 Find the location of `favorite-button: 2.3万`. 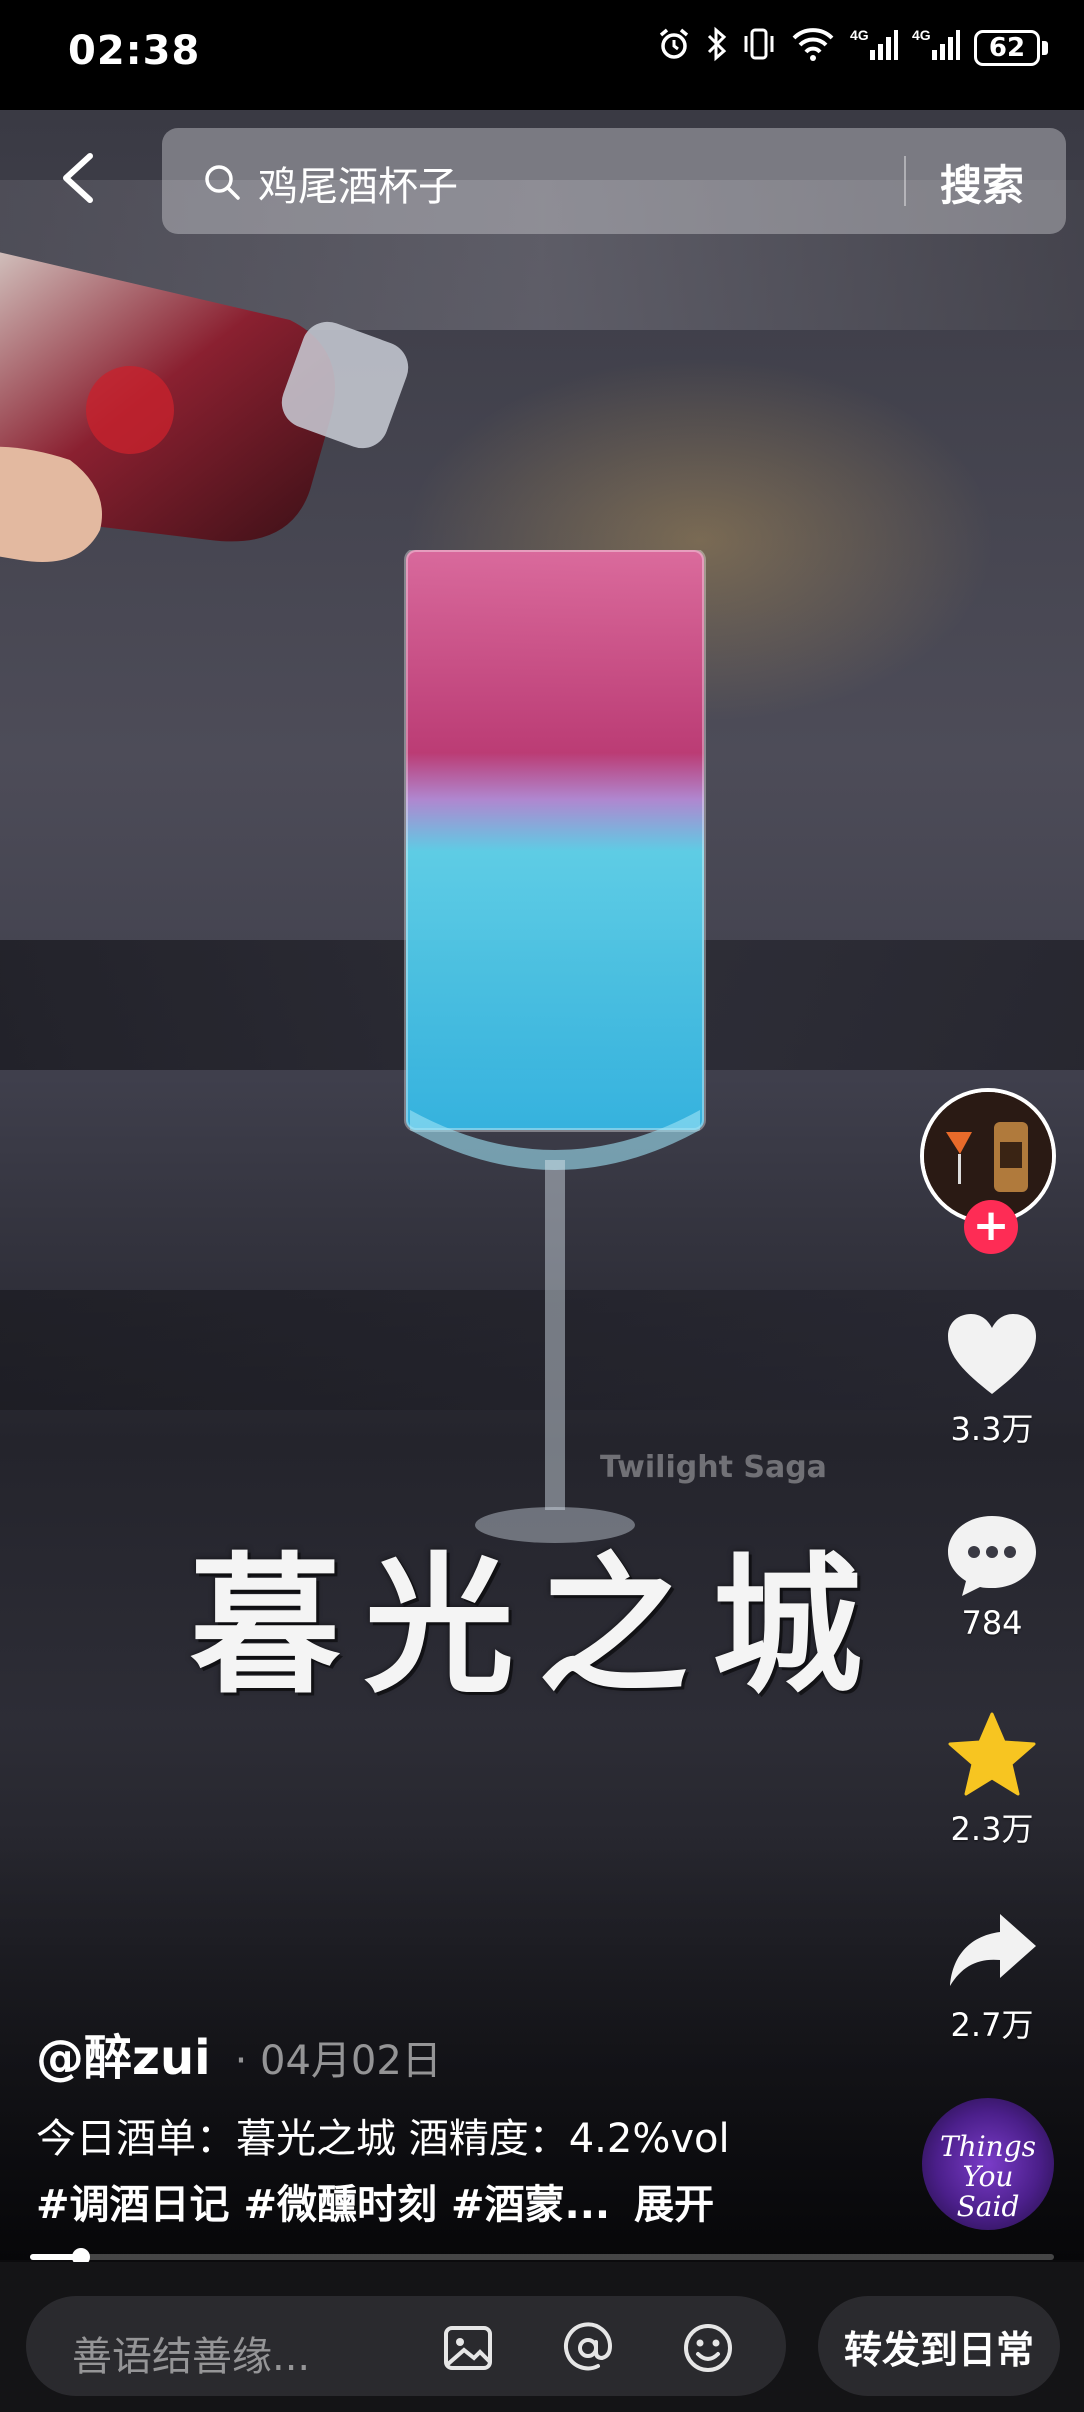

favorite-button: 2.3万 is located at coordinates (992, 1780).